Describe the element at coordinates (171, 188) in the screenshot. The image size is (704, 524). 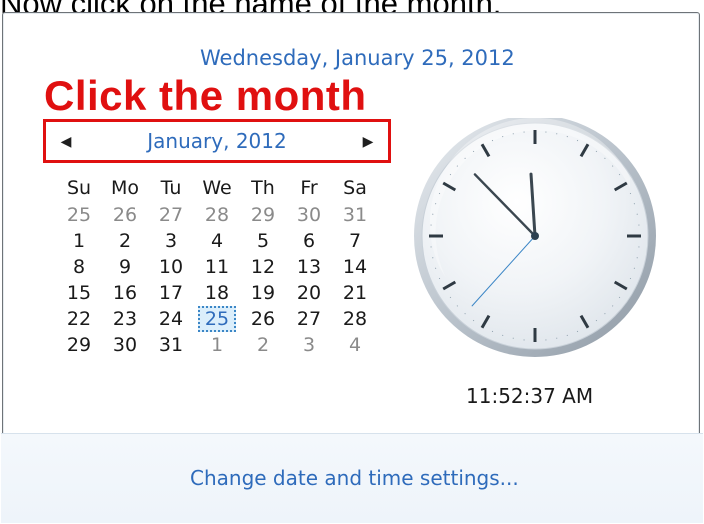
I see `weekday-label: Tu` at that location.